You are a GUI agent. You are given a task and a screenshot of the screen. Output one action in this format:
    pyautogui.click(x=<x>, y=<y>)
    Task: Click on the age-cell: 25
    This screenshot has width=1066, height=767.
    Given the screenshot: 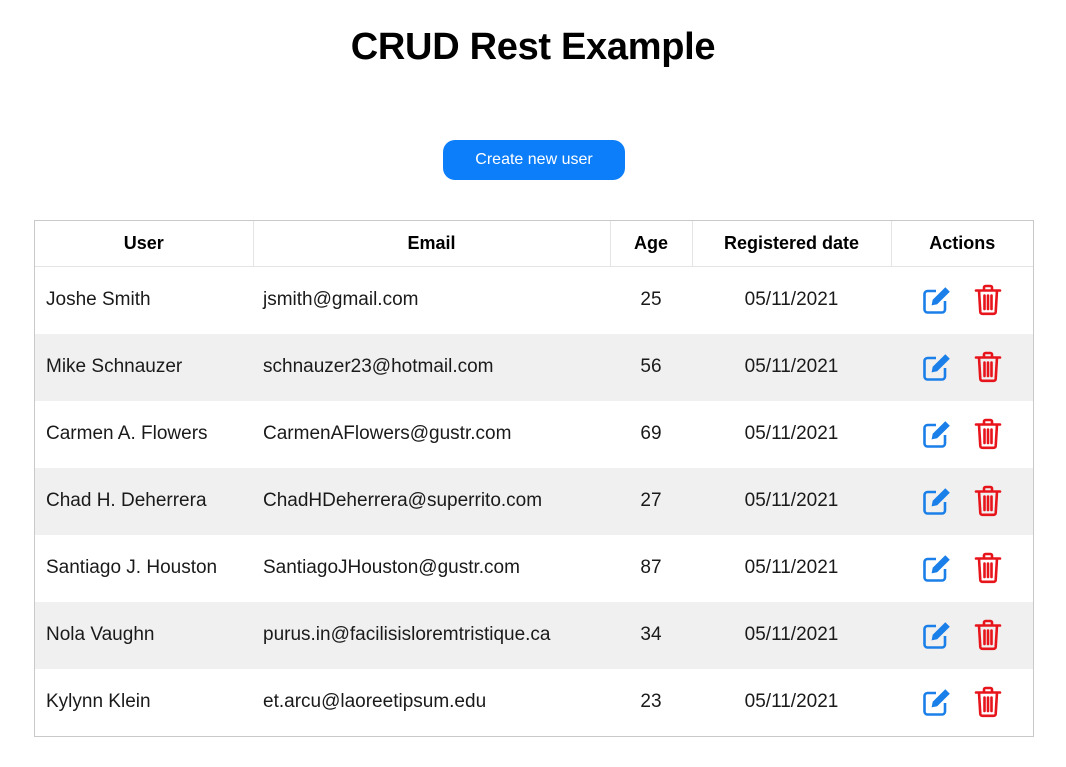 What is the action you would take?
    pyautogui.click(x=651, y=300)
    